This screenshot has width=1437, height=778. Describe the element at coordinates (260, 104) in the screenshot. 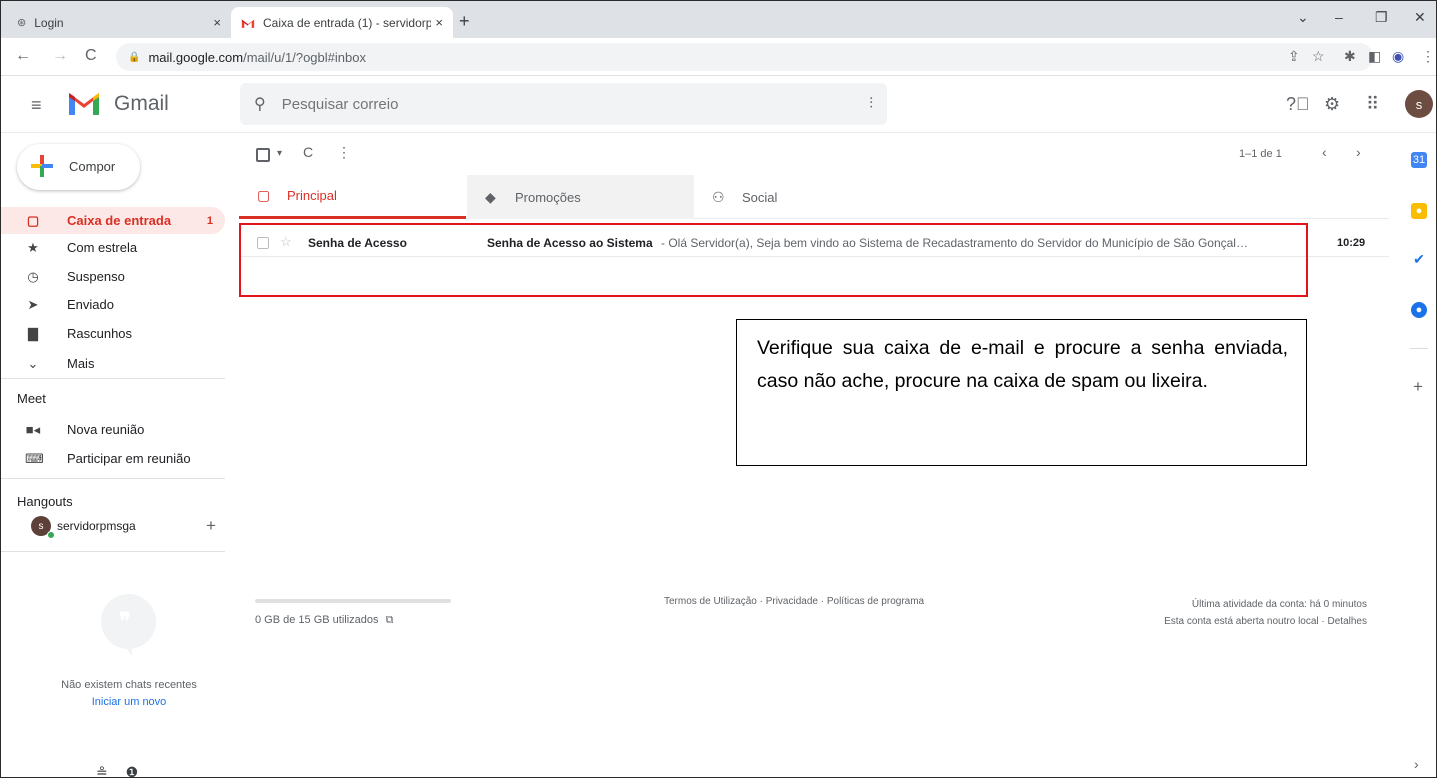

I see `search-icon: ⚲` at that location.